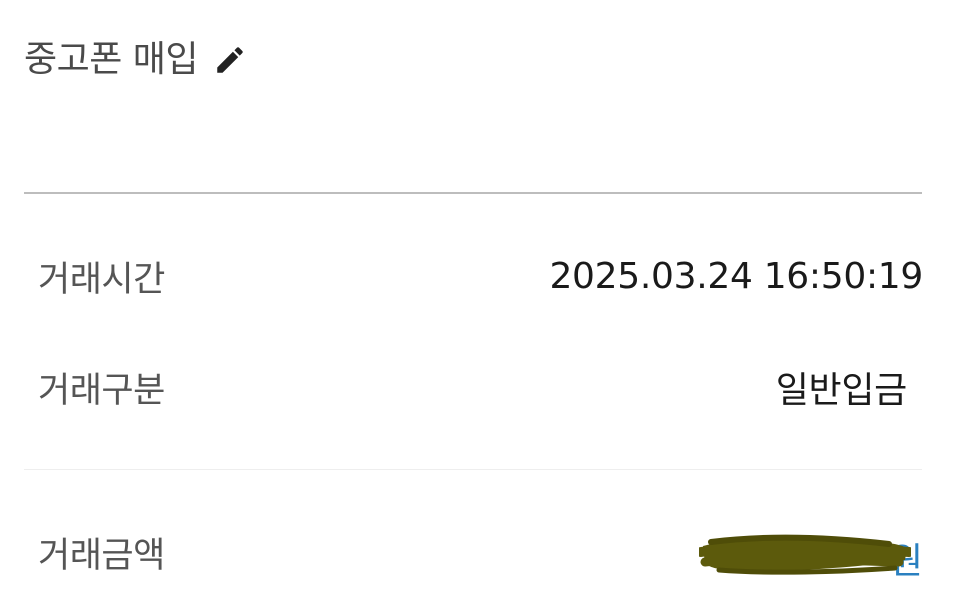  What do you see at coordinates (736, 276) in the screenshot?
I see `transaction-time-value: 2025.03.24 16:50:19` at bounding box center [736, 276].